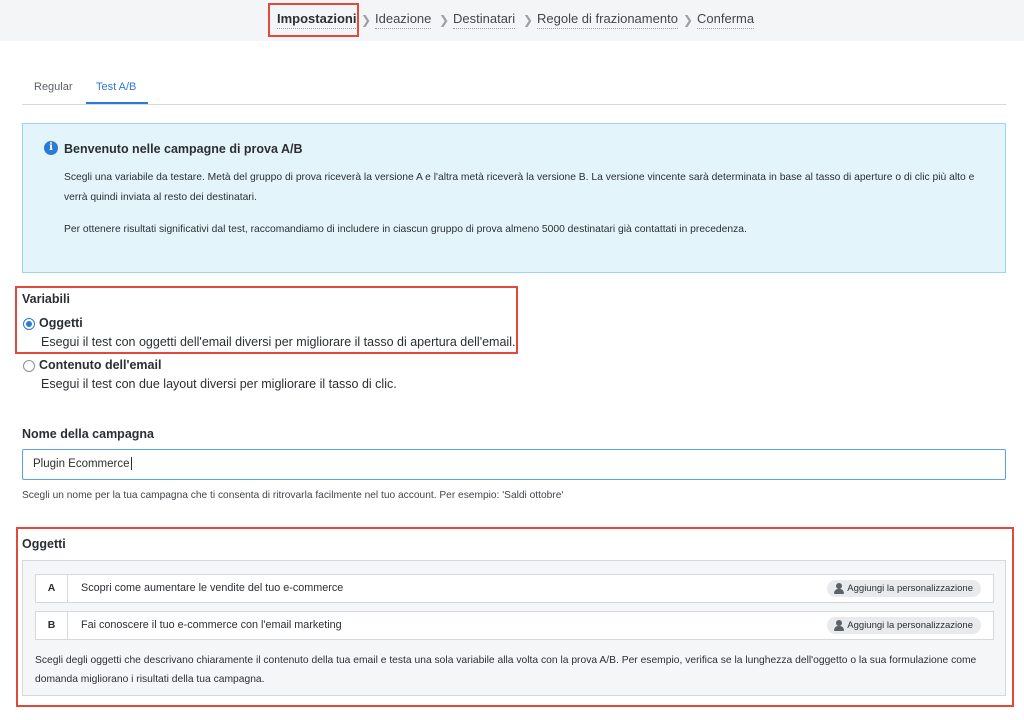 This screenshot has width=1024, height=720. I want to click on campaign-name-input: Plugin Ecommerce, so click(514, 464).